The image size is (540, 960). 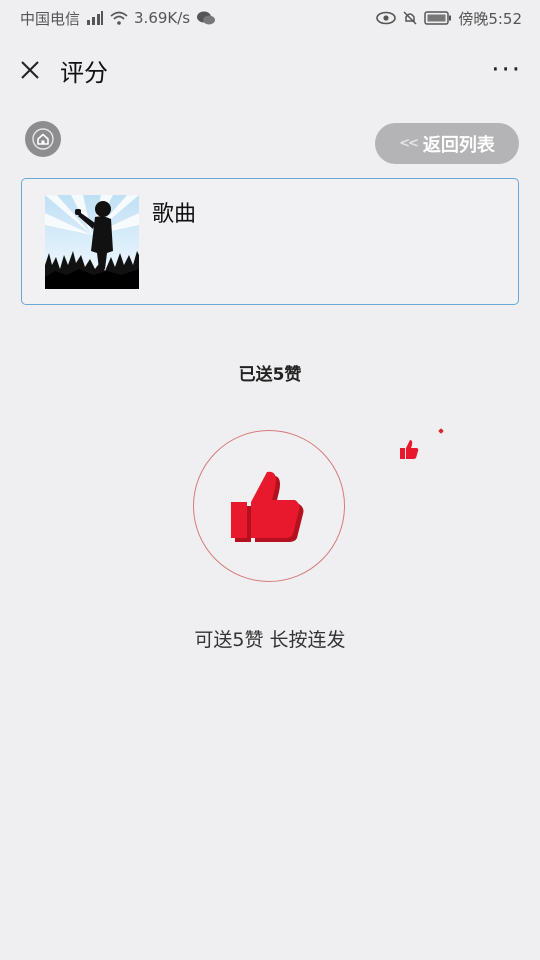 What do you see at coordinates (270, 241) in the screenshot?
I see `song-card: 歌曲` at bounding box center [270, 241].